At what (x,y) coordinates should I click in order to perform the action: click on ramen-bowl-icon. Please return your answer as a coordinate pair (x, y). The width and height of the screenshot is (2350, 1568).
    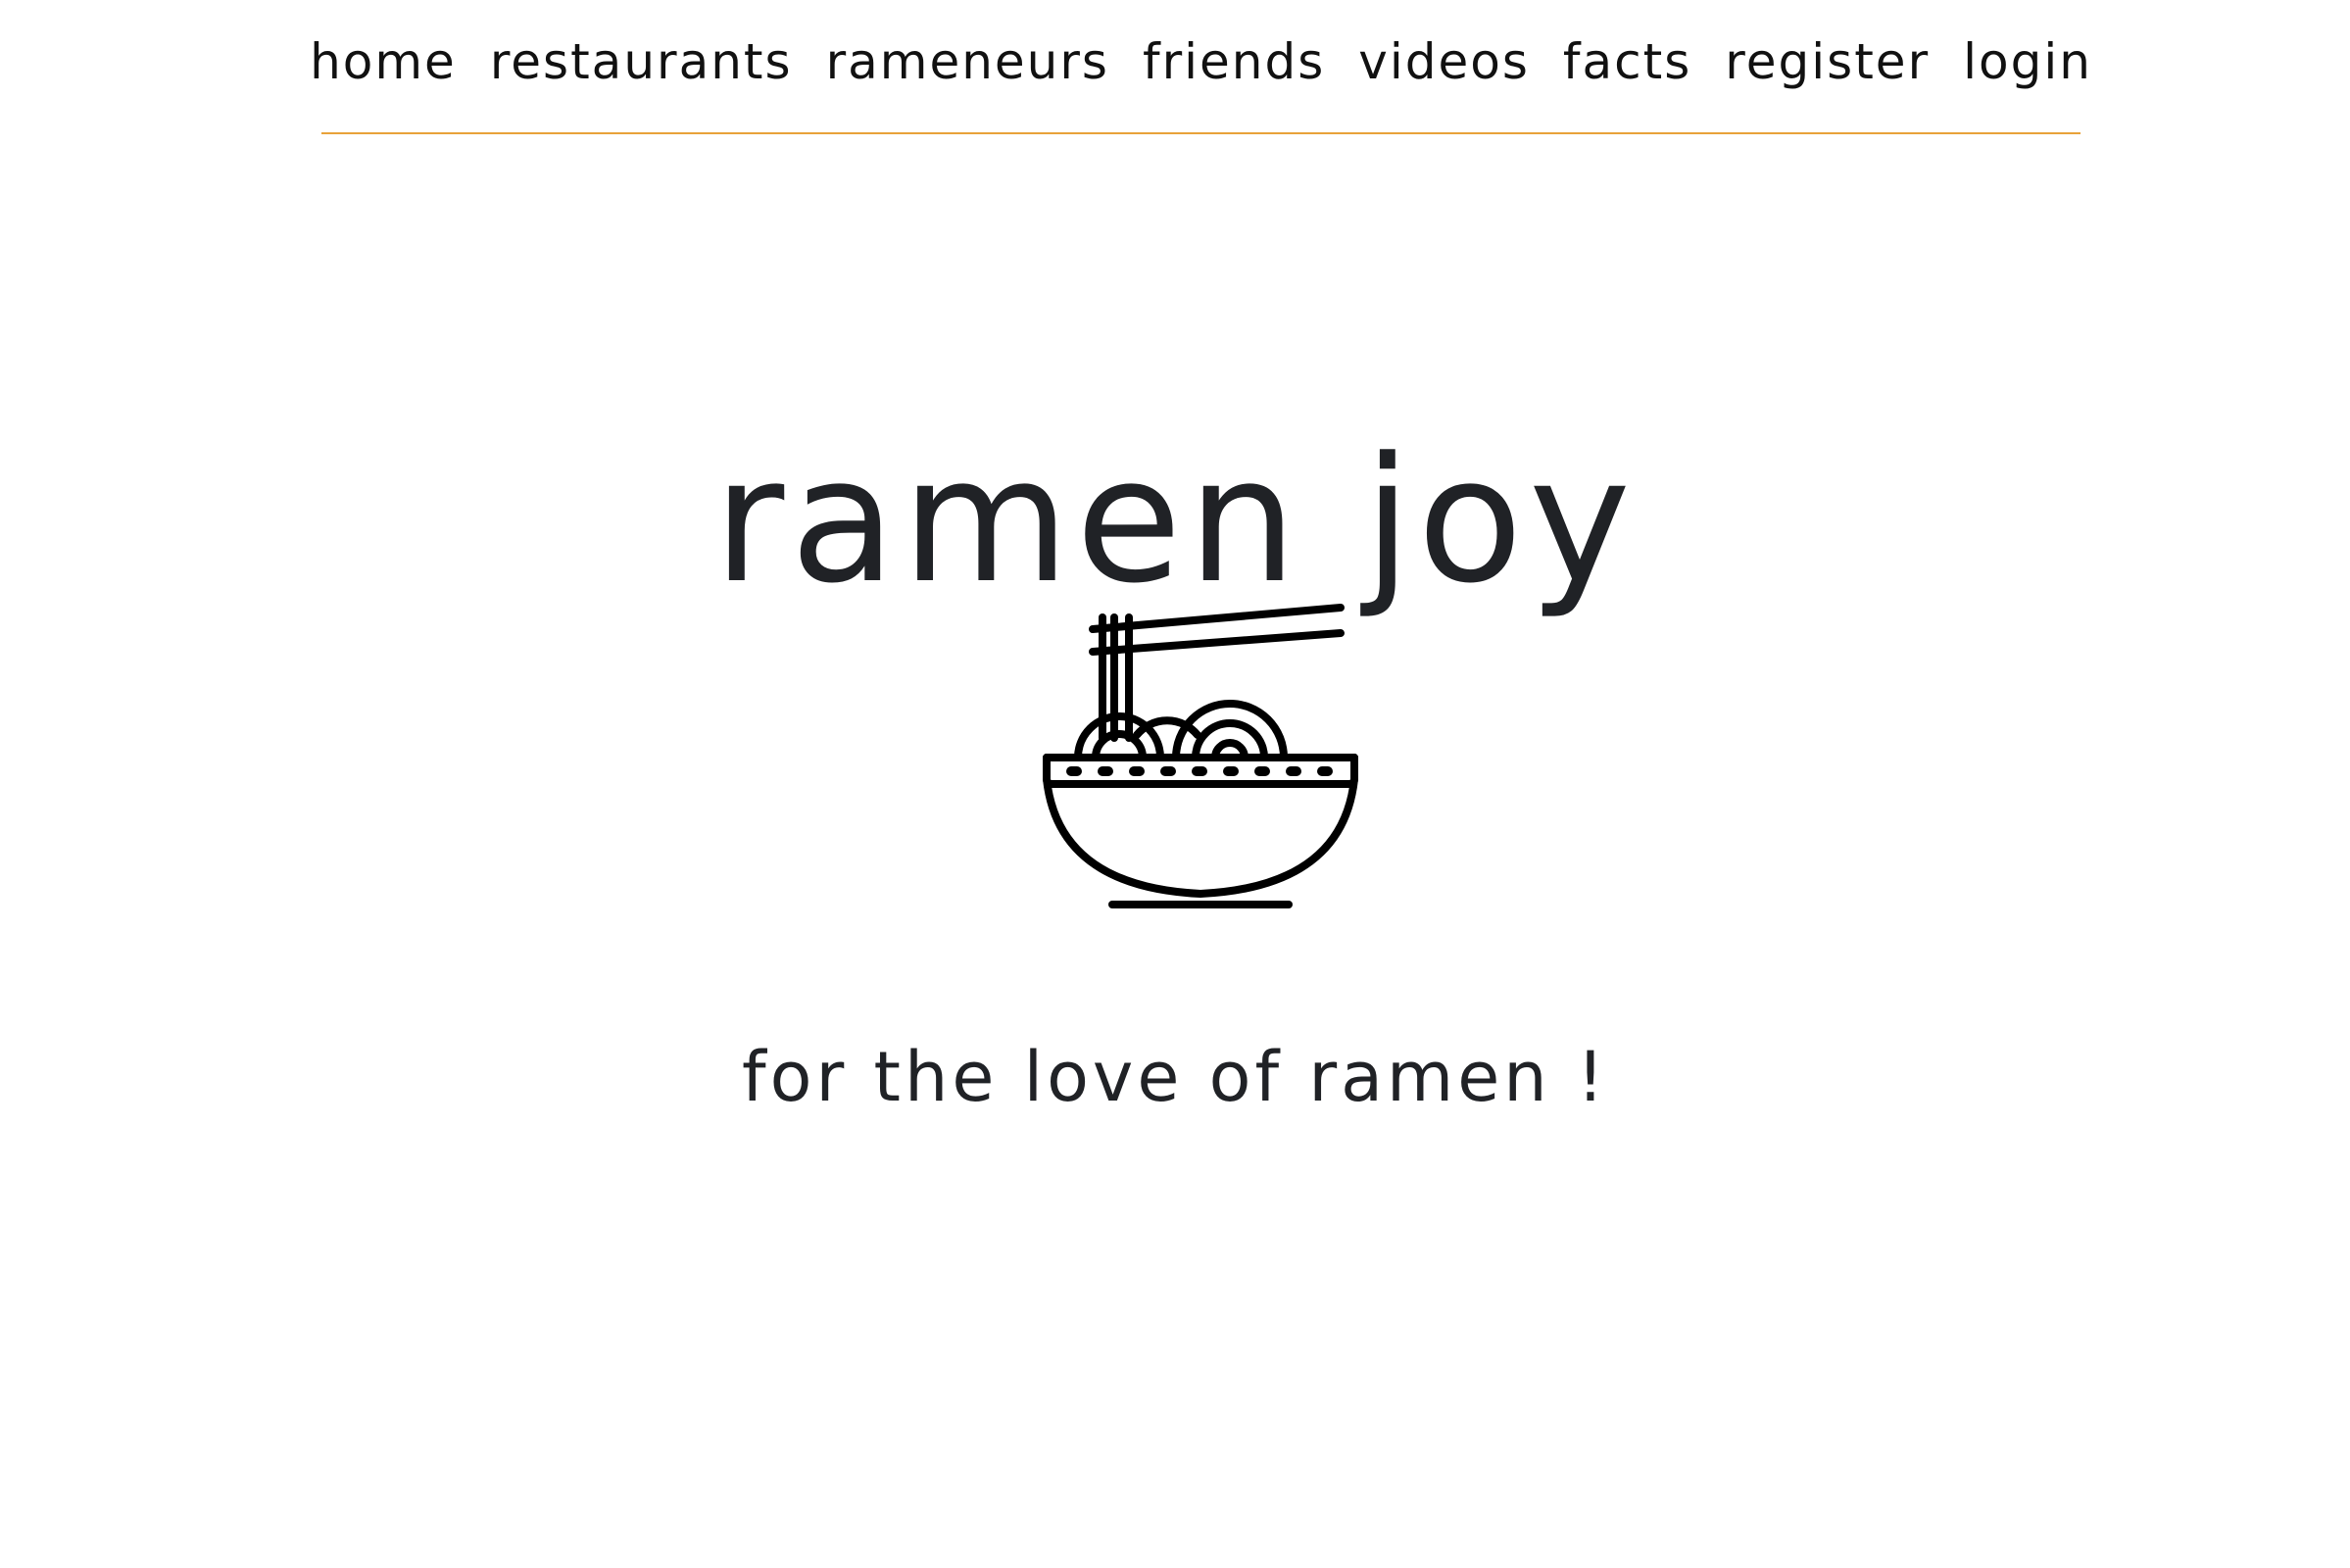
    Looking at the image, I should click on (1200, 754).